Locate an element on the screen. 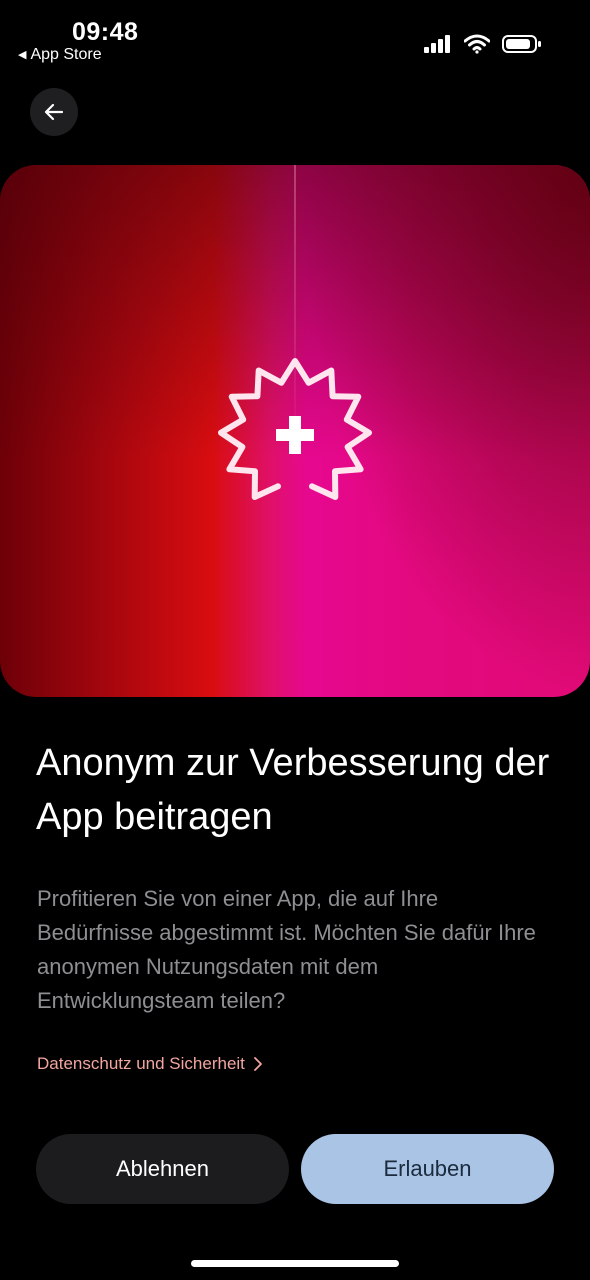 The height and width of the screenshot is (1280, 590). back-to-app-link: ◀ App Store is located at coordinates (60, 55).